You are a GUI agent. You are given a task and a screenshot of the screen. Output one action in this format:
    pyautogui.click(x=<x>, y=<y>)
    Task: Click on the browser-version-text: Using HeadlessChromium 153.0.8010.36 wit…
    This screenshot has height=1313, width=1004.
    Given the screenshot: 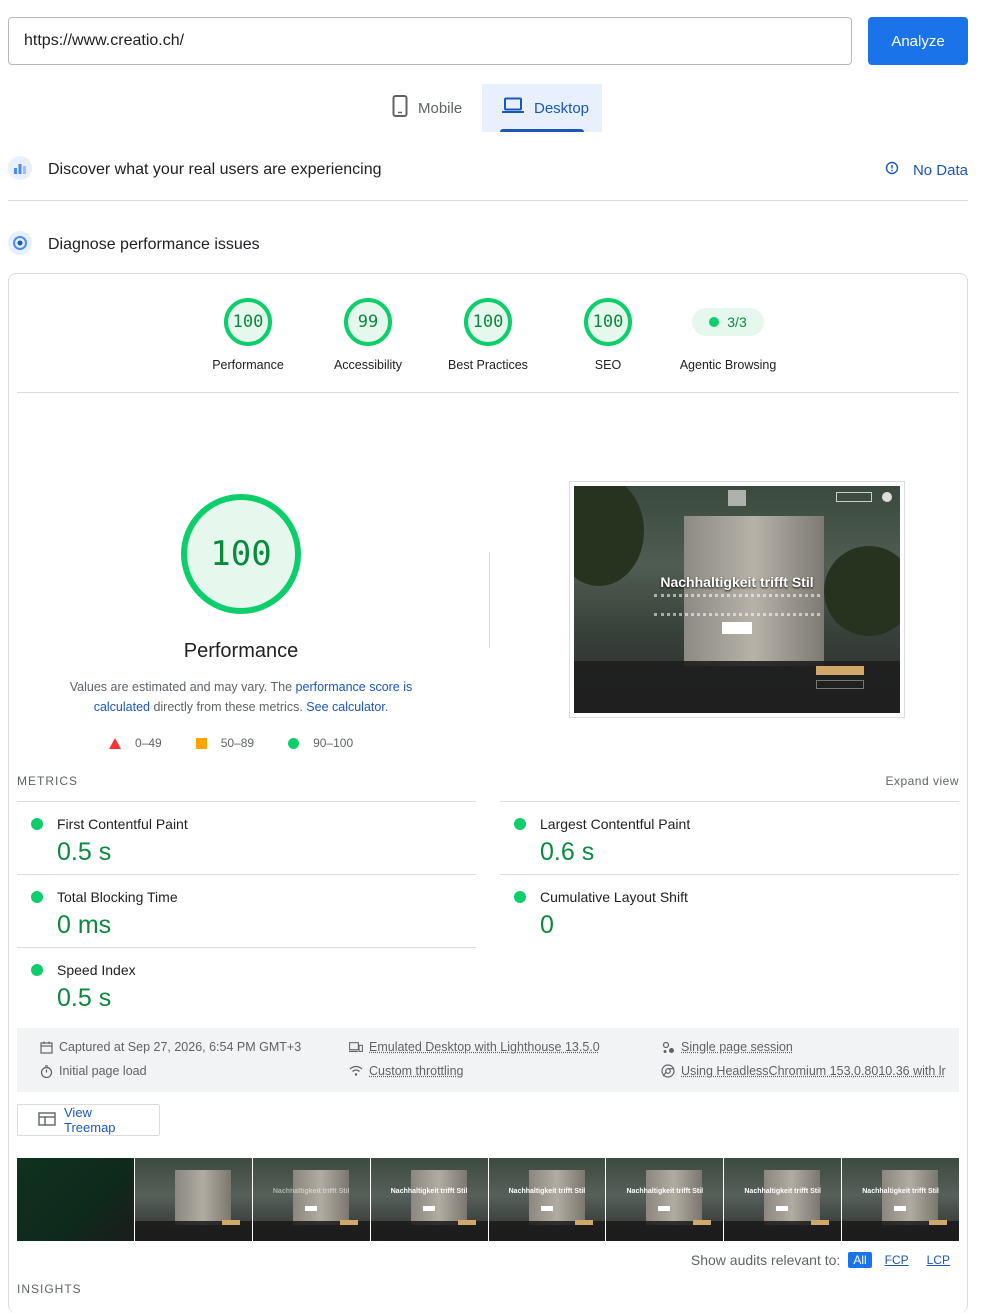 What is the action you would take?
    pyautogui.click(x=813, y=1071)
    